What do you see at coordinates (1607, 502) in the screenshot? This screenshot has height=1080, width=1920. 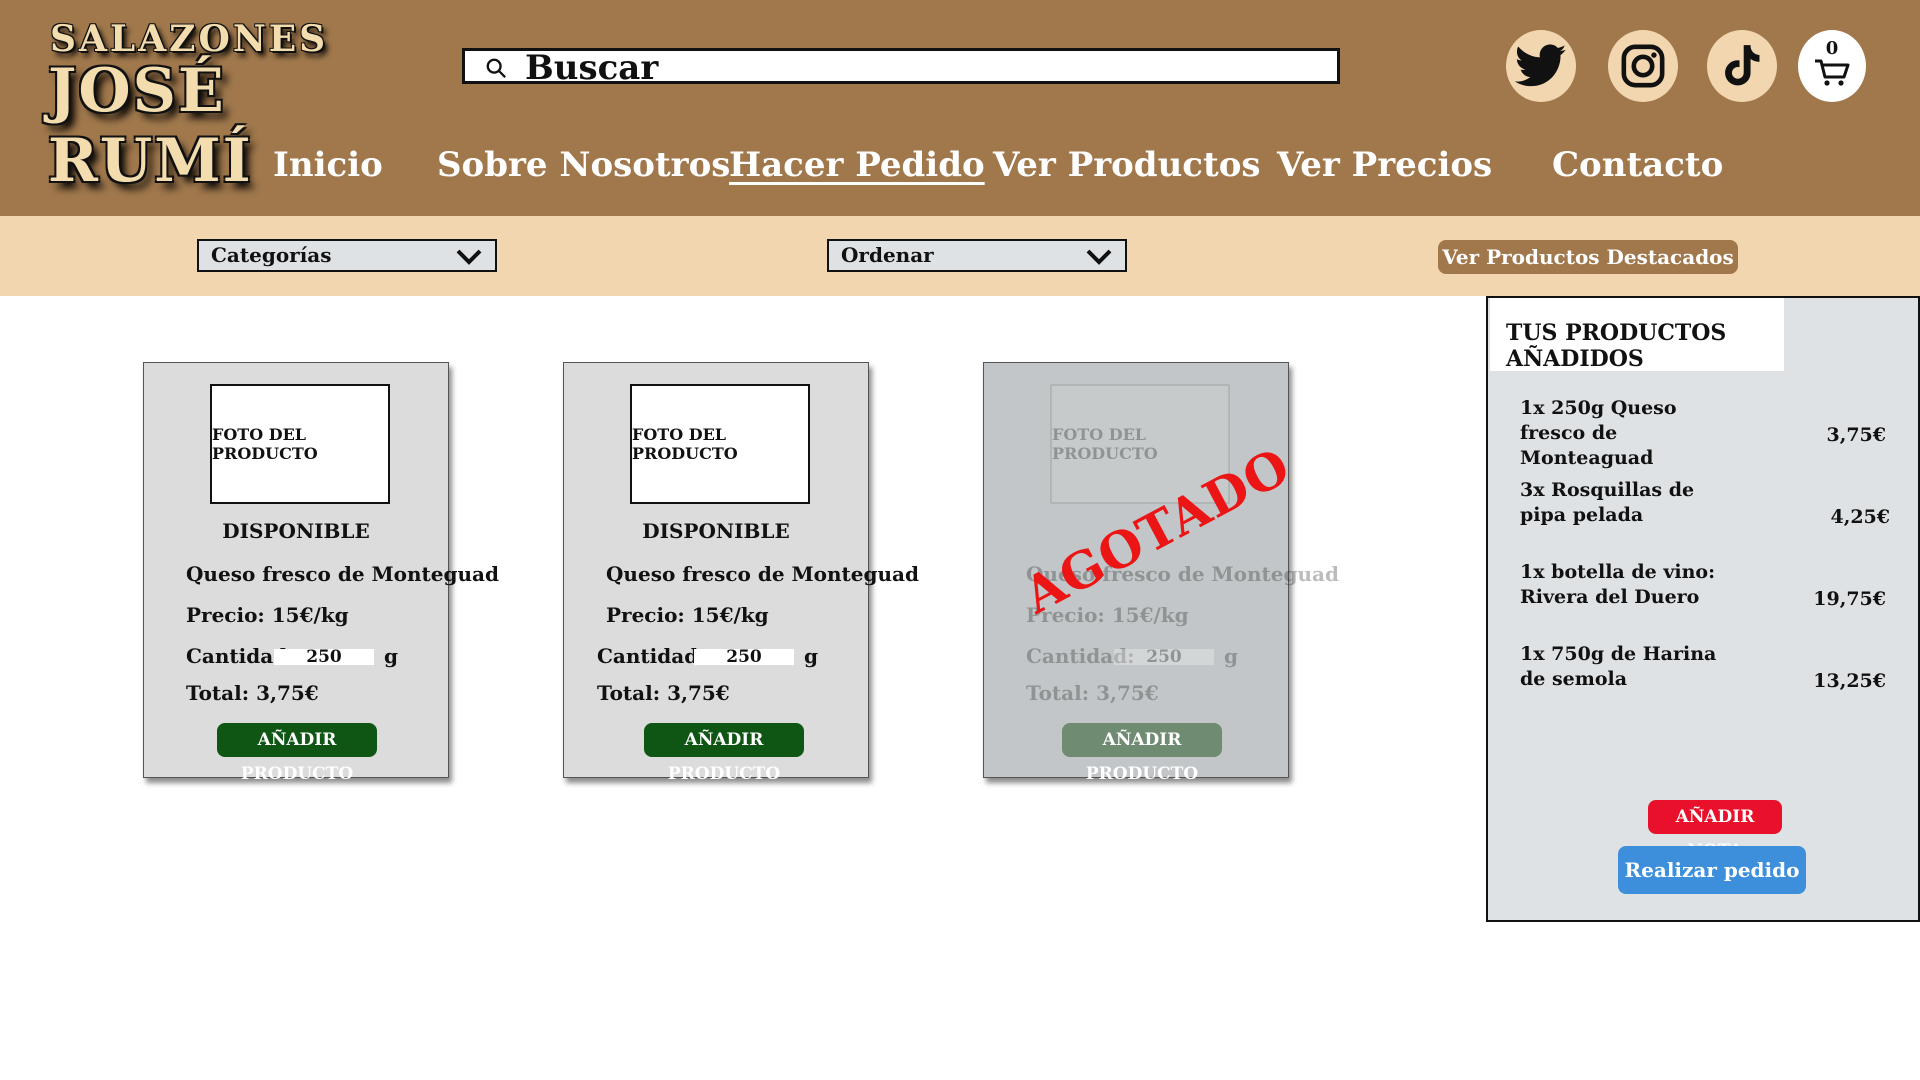 I see `order-item-desc: 3x Rosquillas de pipa pelada` at bounding box center [1607, 502].